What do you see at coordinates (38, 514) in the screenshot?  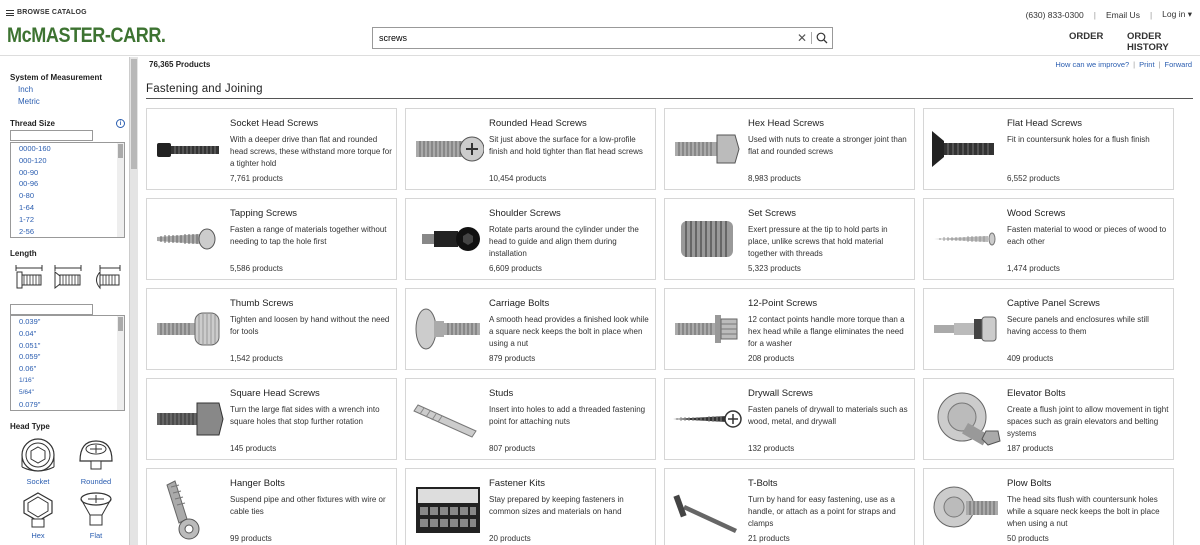 I see `head-type-hex: Hex` at bounding box center [38, 514].